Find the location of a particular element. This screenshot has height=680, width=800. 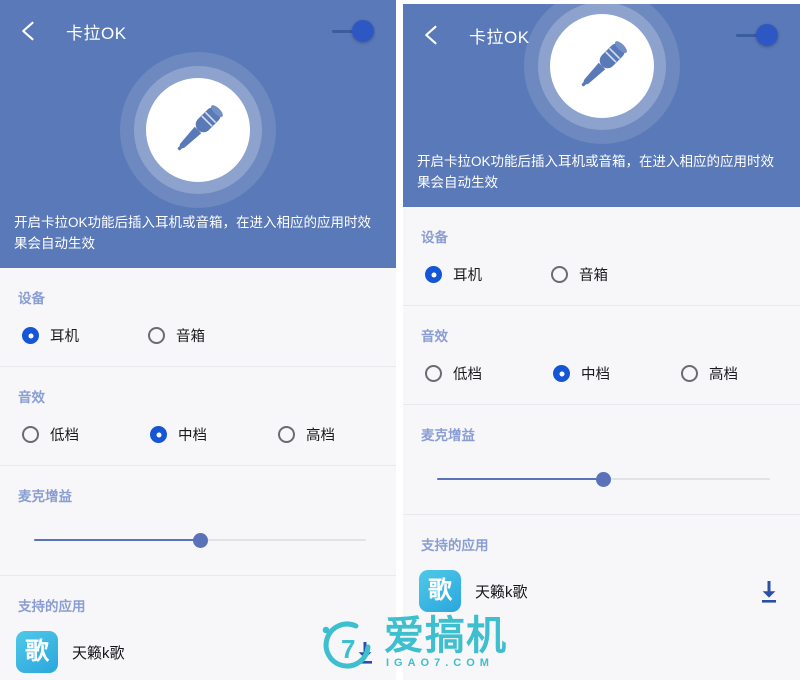

app-bar-left: 卡拉OK is located at coordinates (198, 31).